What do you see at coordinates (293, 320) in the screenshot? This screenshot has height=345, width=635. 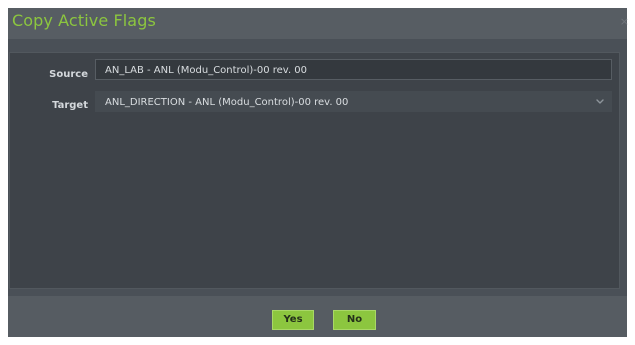 I see `yes-button: Yes` at bounding box center [293, 320].